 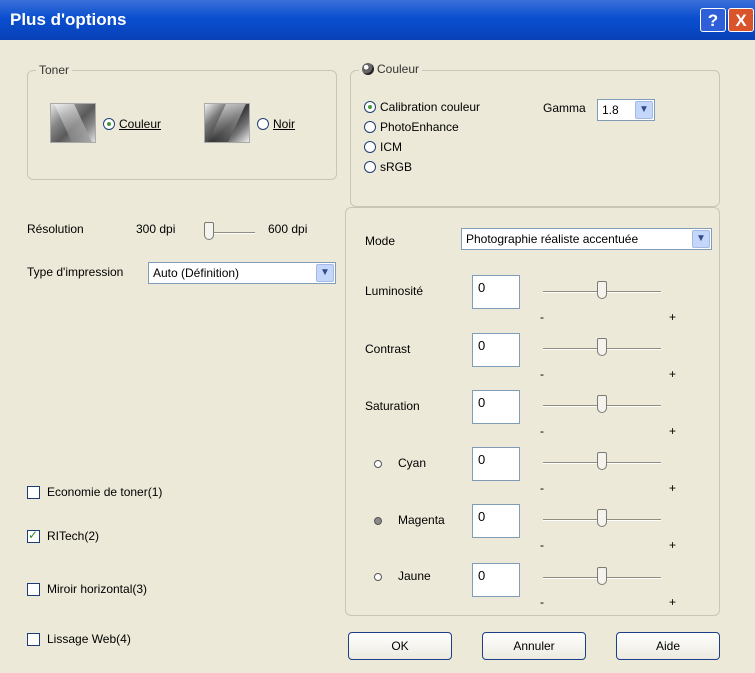 I want to click on contrast-input: 0, so click(x=496, y=350).